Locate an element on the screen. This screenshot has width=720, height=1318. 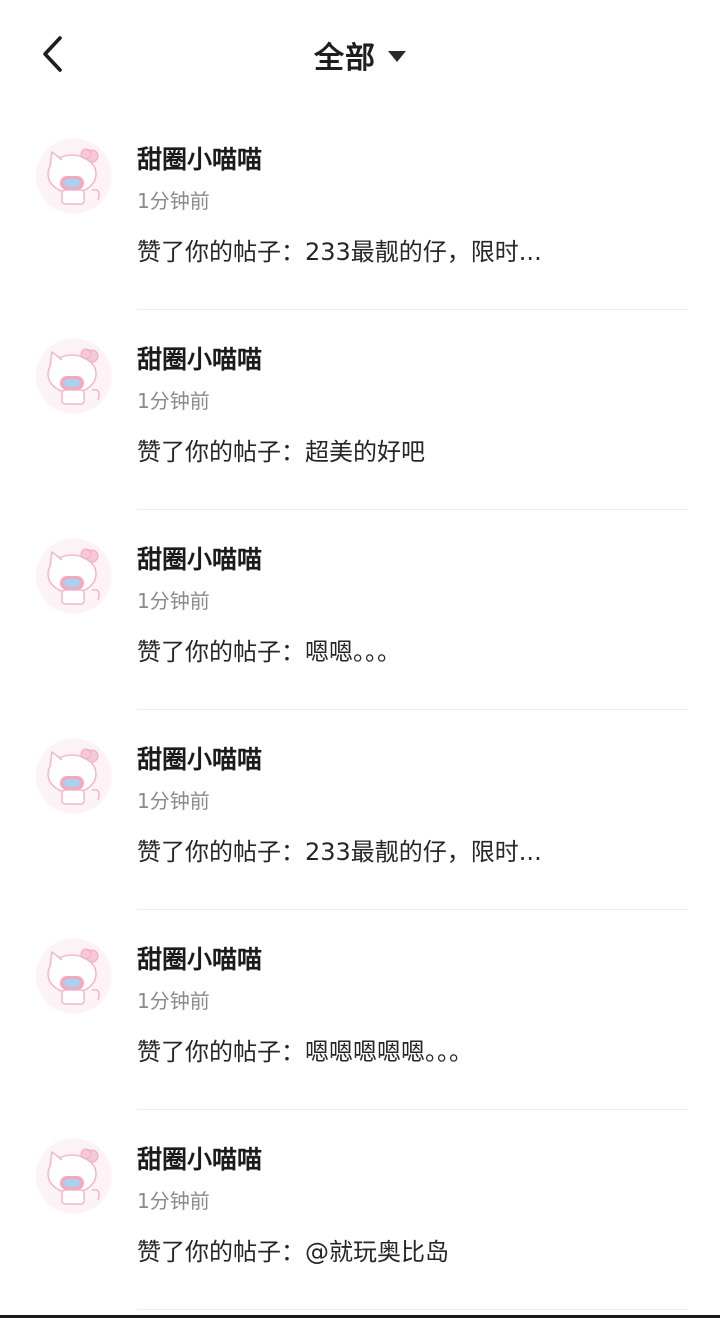
page-title: 全部 is located at coordinates (345, 58).